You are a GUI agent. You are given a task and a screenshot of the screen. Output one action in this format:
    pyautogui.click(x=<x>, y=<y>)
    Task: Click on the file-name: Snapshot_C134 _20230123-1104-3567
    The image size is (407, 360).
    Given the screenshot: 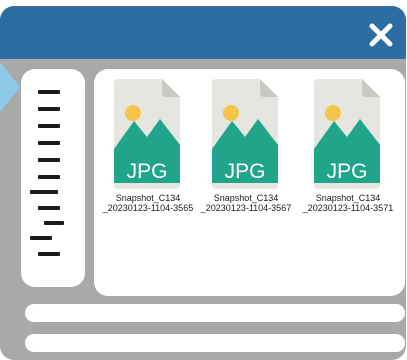 What is the action you would take?
    pyautogui.click(x=246, y=203)
    